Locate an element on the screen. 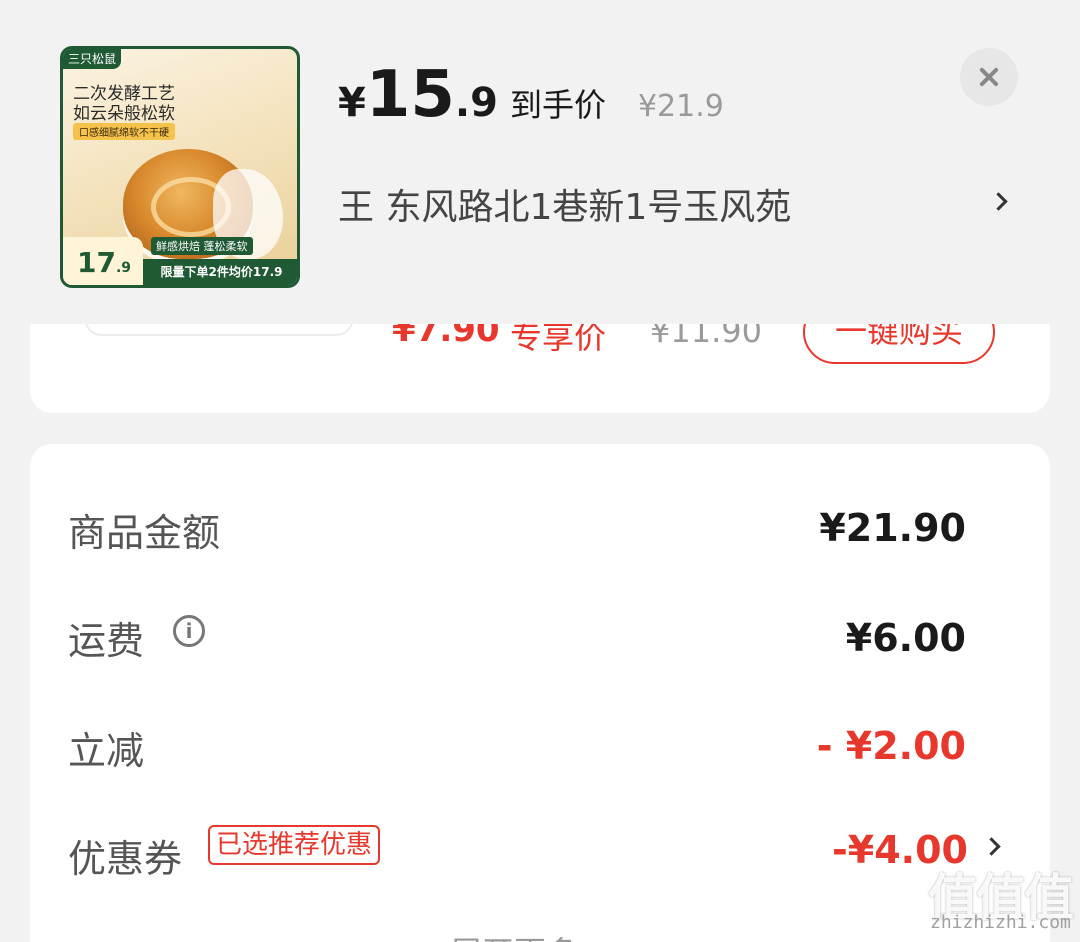 This screenshot has height=942, width=1080. image-promo-banner: 限量下单2件均价17.9 is located at coordinates (220, 272).